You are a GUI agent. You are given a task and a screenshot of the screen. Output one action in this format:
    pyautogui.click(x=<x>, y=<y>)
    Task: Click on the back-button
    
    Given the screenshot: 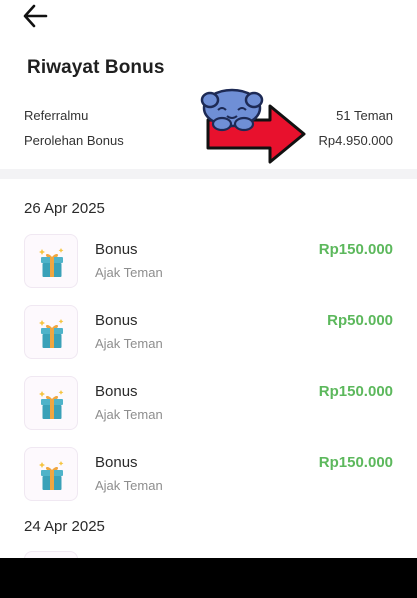 What is the action you would take?
    pyautogui.click(x=37, y=16)
    